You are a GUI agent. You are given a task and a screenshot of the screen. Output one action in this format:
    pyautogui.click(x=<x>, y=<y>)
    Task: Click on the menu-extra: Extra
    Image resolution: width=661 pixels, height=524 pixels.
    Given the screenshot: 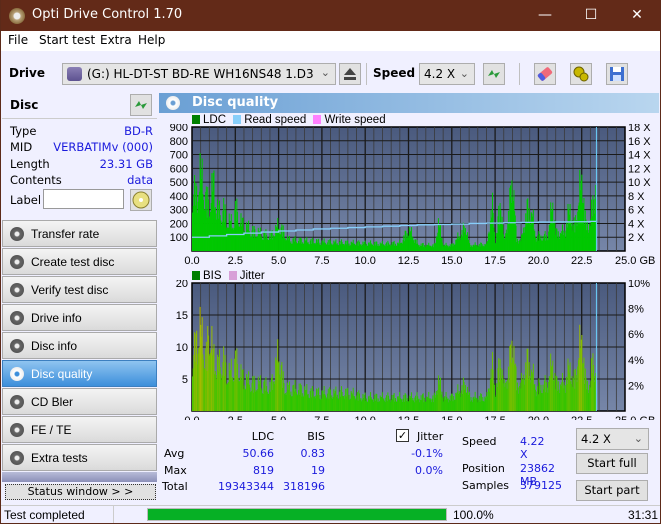 What is the action you would take?
    pyautogui.click(x=116, y=40)
    